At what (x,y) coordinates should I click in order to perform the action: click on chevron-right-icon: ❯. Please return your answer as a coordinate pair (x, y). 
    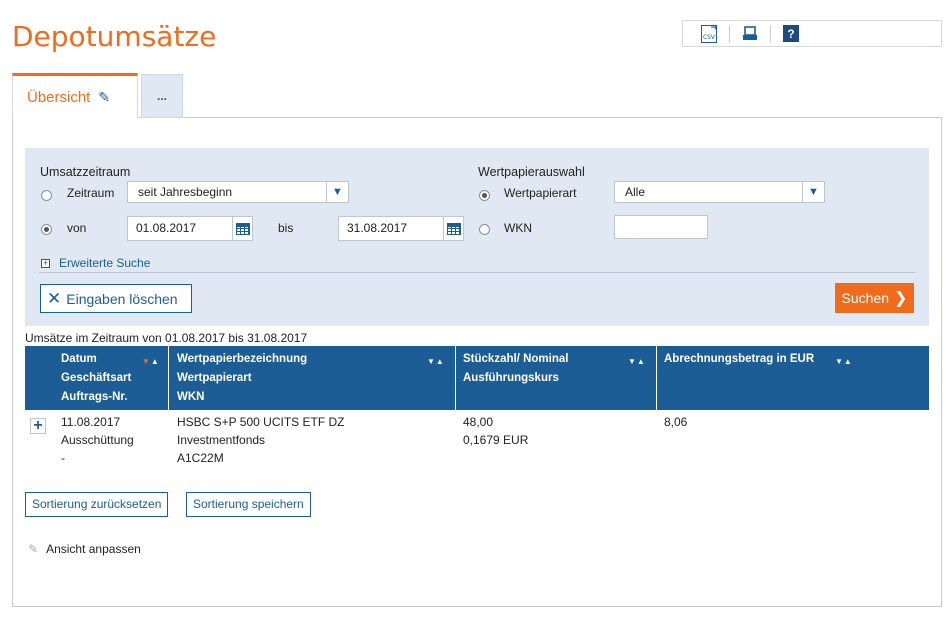
    Looking at the image, I should click on (901, 298).